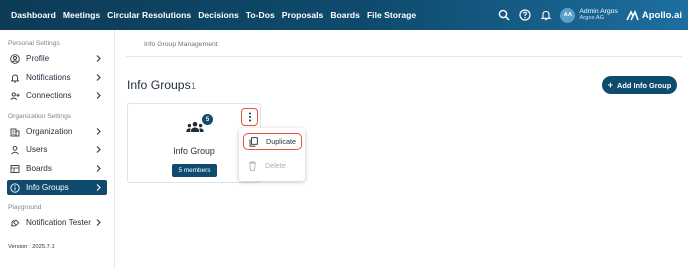  I want to click on sidebar-item-users: Users, so click(57, 149).